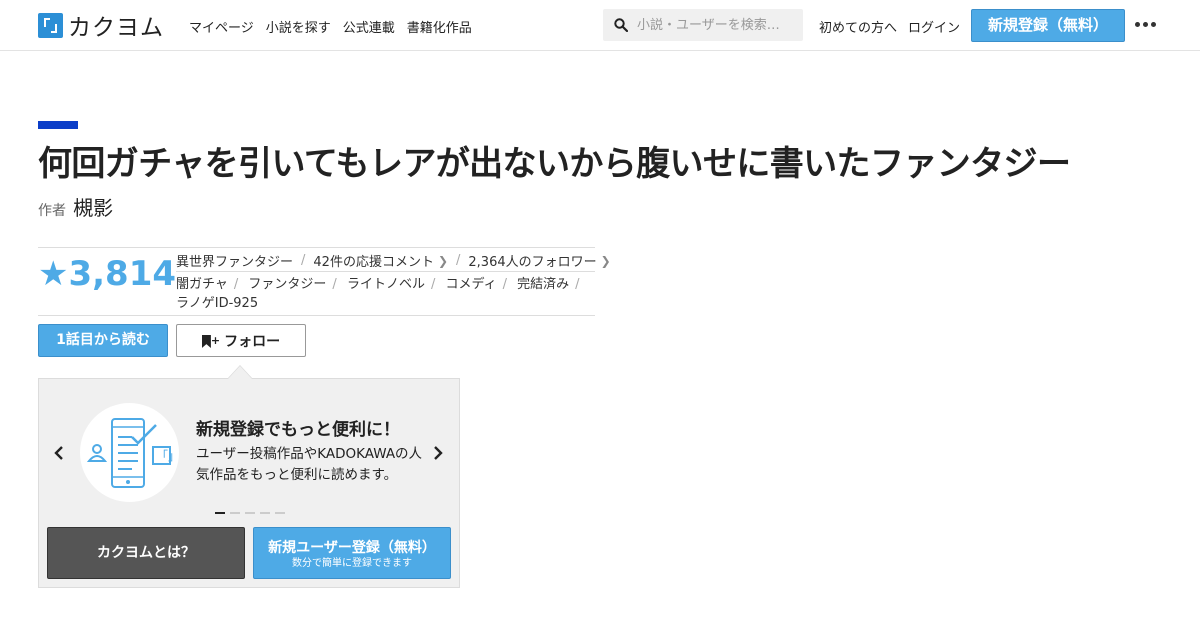 Image resolution: width=1200 pixels, height=630 pixels. What do you see at coordinates (298, 430) in the screenshot?
I see `promo-title: 新規登録でもっと便利に！` at bounding box center [298, 430].